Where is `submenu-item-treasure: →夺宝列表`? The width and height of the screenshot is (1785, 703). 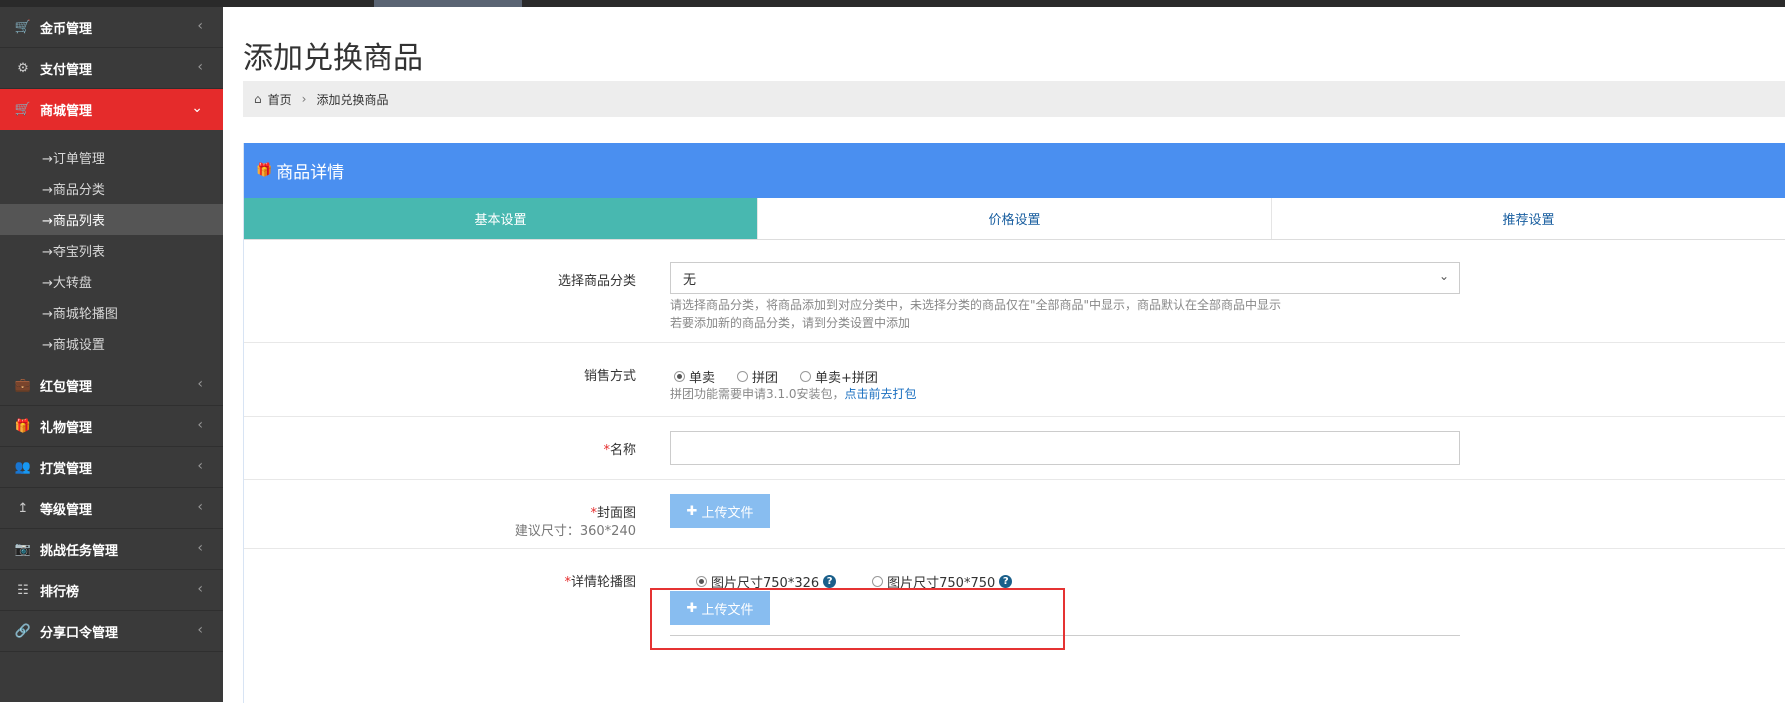 submenu-item-treasure: →夺宝列表 is located at coordinates (111, 250).